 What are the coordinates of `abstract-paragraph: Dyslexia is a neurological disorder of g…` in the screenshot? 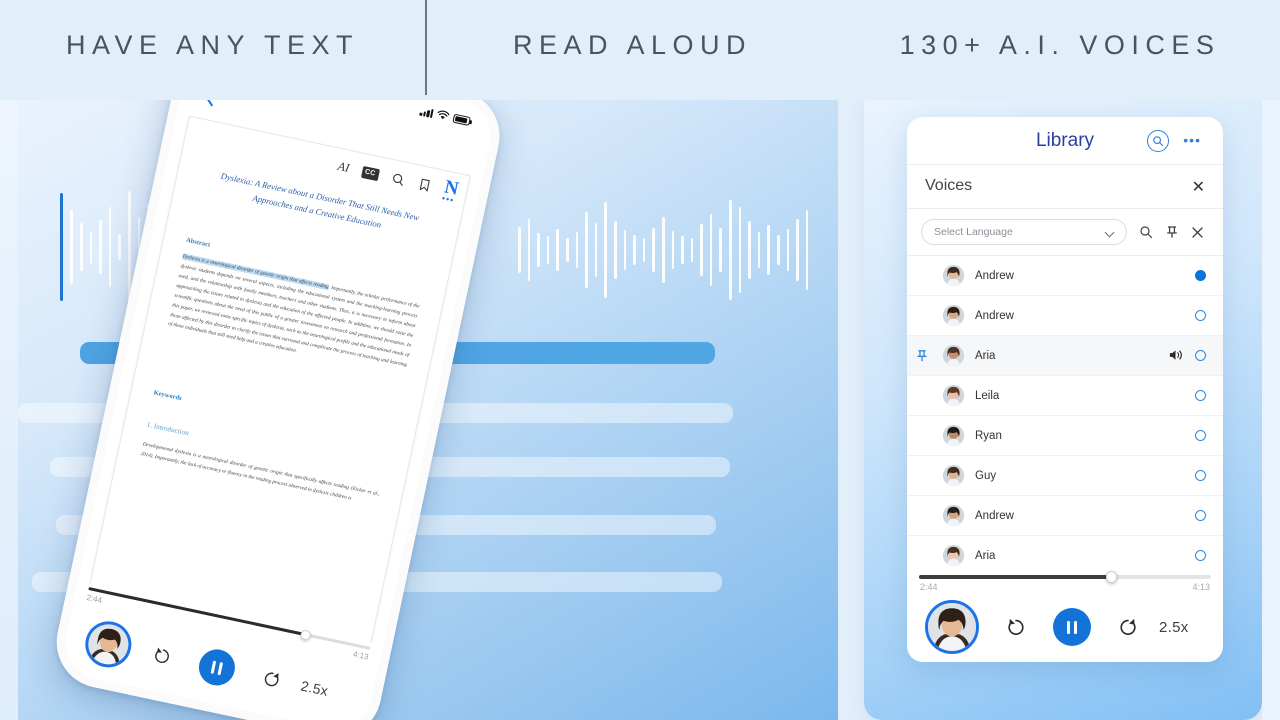 It's located at (293, 316).